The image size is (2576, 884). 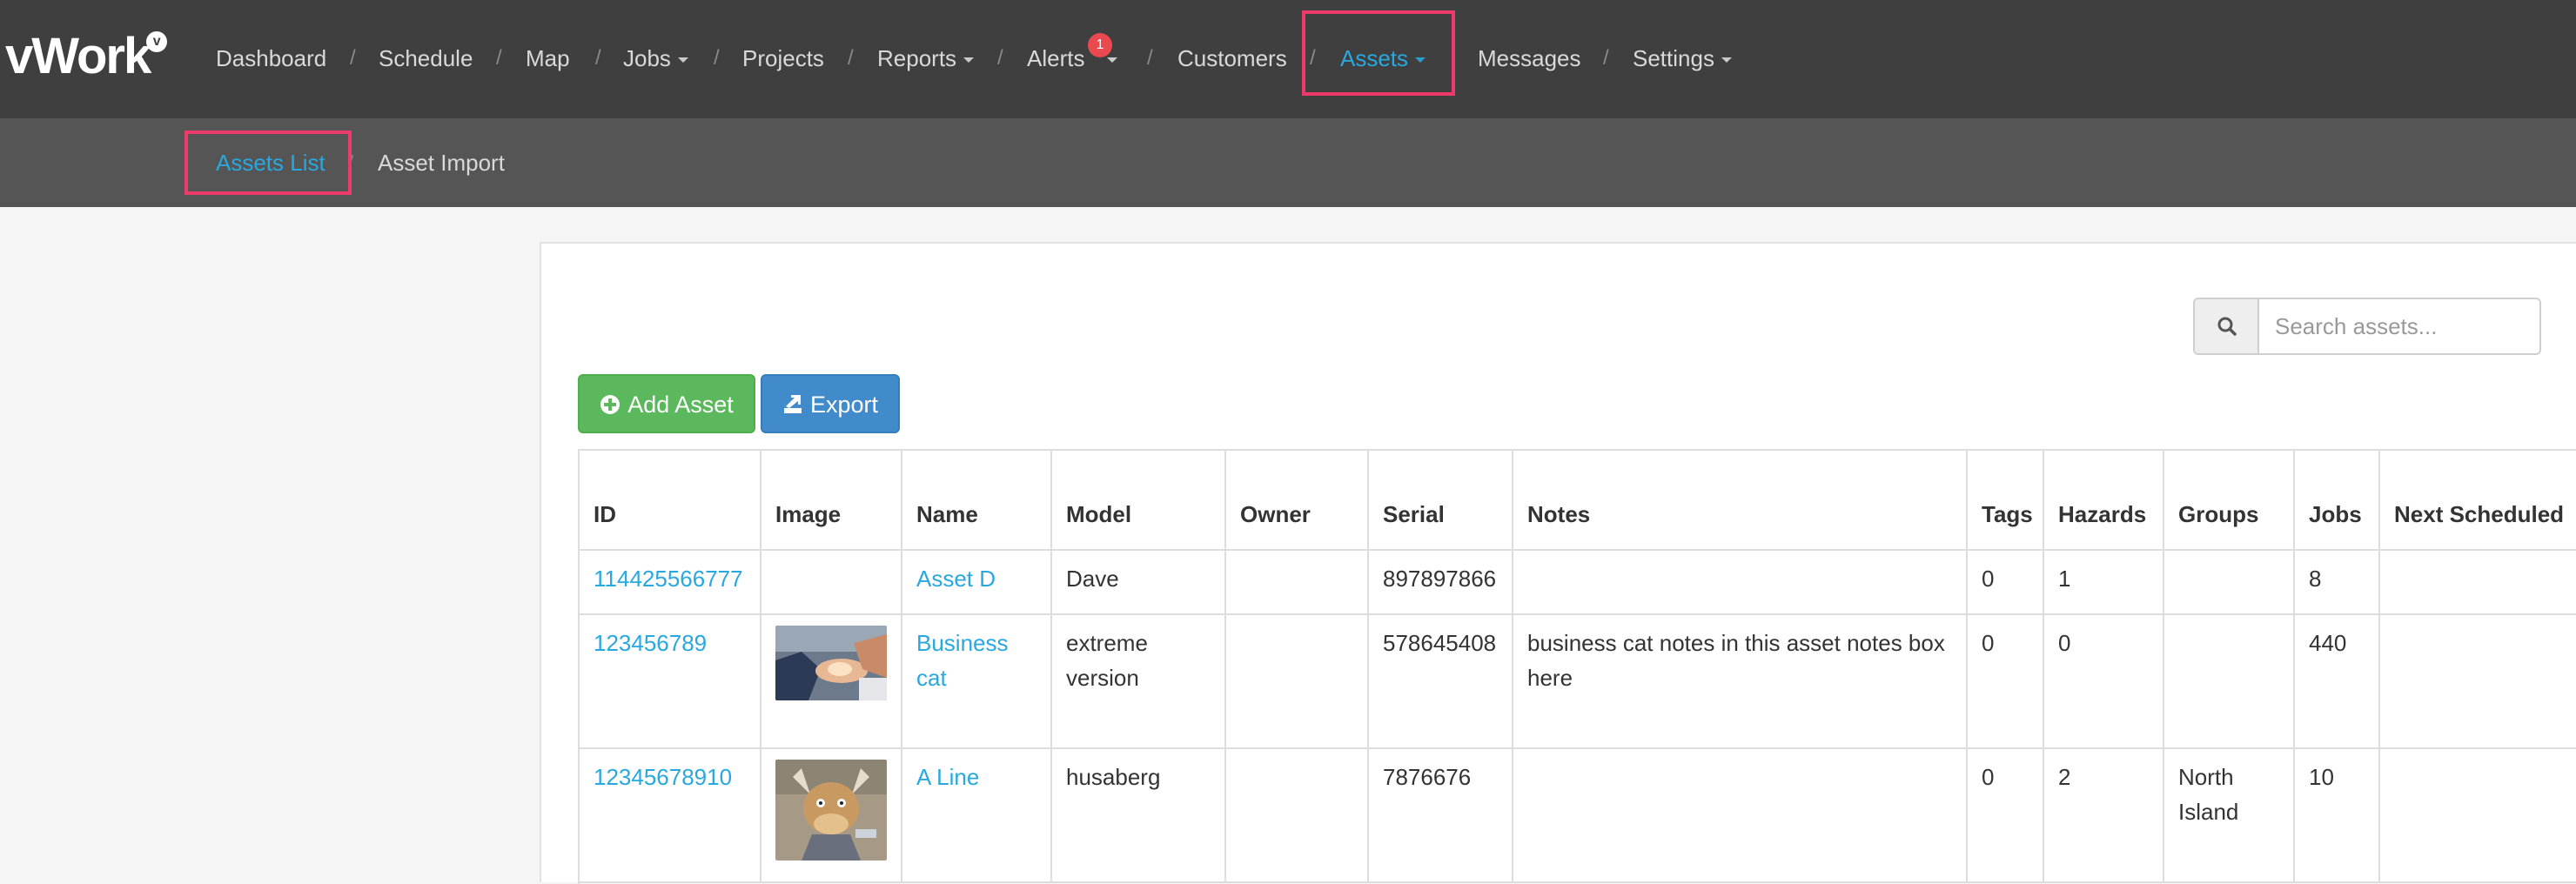 I want to click on asset-id-link: 12345678910, so click(x=663, y=777).